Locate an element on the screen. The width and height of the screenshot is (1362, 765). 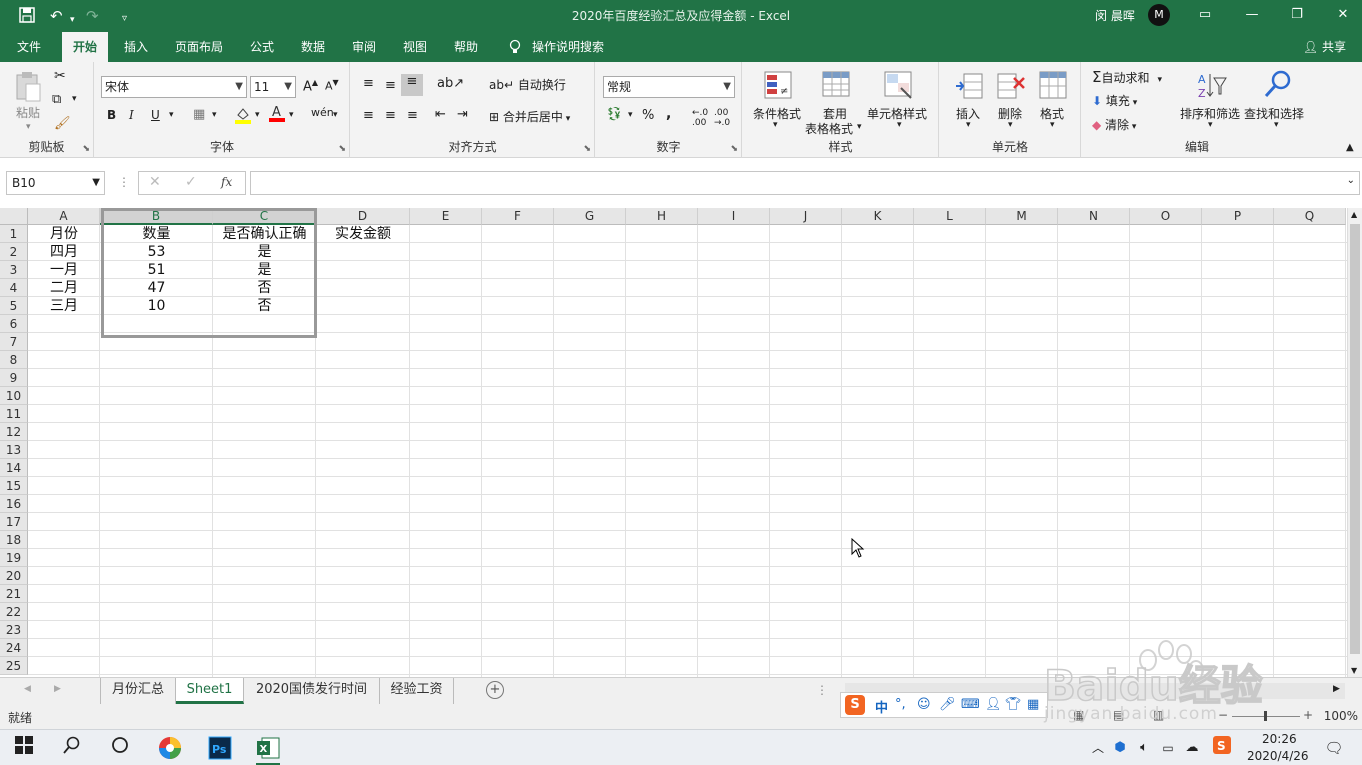
tab-review: 审阅 is located at coordinates (364, 47).